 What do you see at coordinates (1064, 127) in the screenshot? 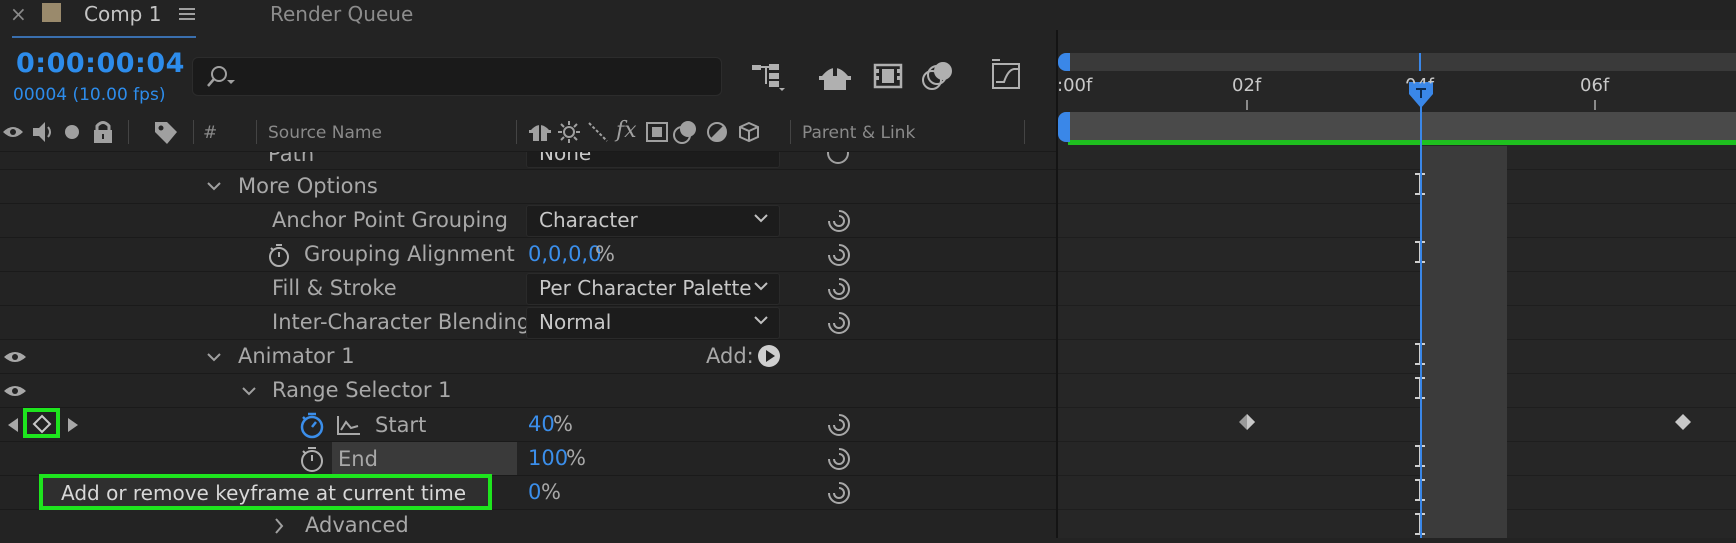
I see `work-area-start-handle` at bounding box center [1064, 127].